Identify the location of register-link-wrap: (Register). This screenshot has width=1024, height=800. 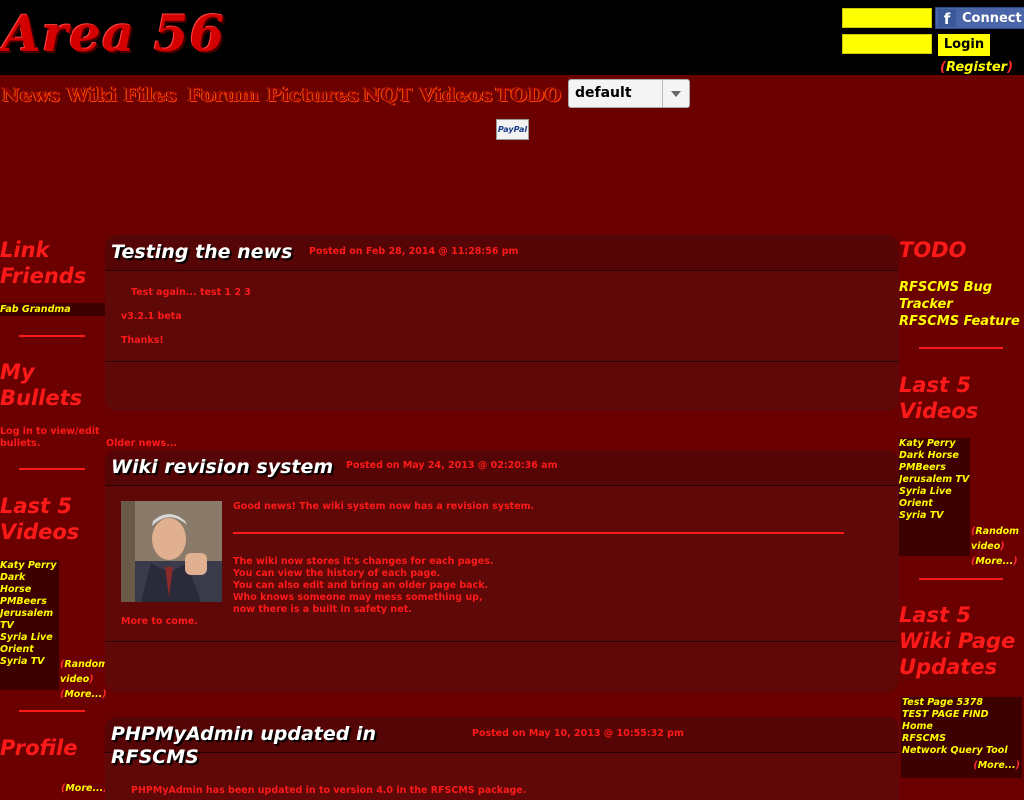
(977, 67).